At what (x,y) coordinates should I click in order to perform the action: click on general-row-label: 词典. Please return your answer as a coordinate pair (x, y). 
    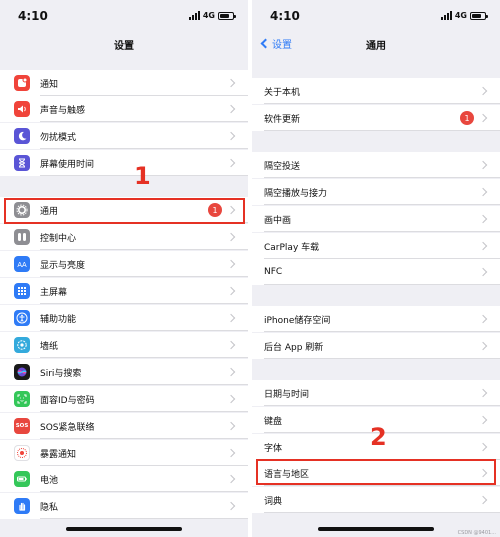
    Looking at the image, I should click on (273, 501).